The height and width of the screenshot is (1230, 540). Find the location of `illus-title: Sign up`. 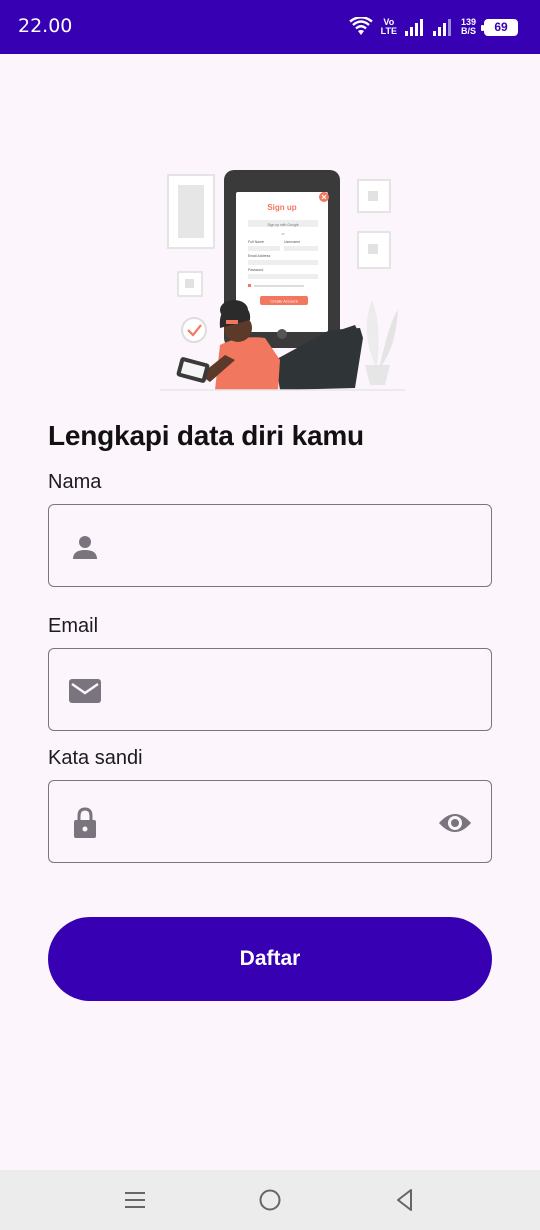

illus-title: Sign up is located at coordinates (281, 207).